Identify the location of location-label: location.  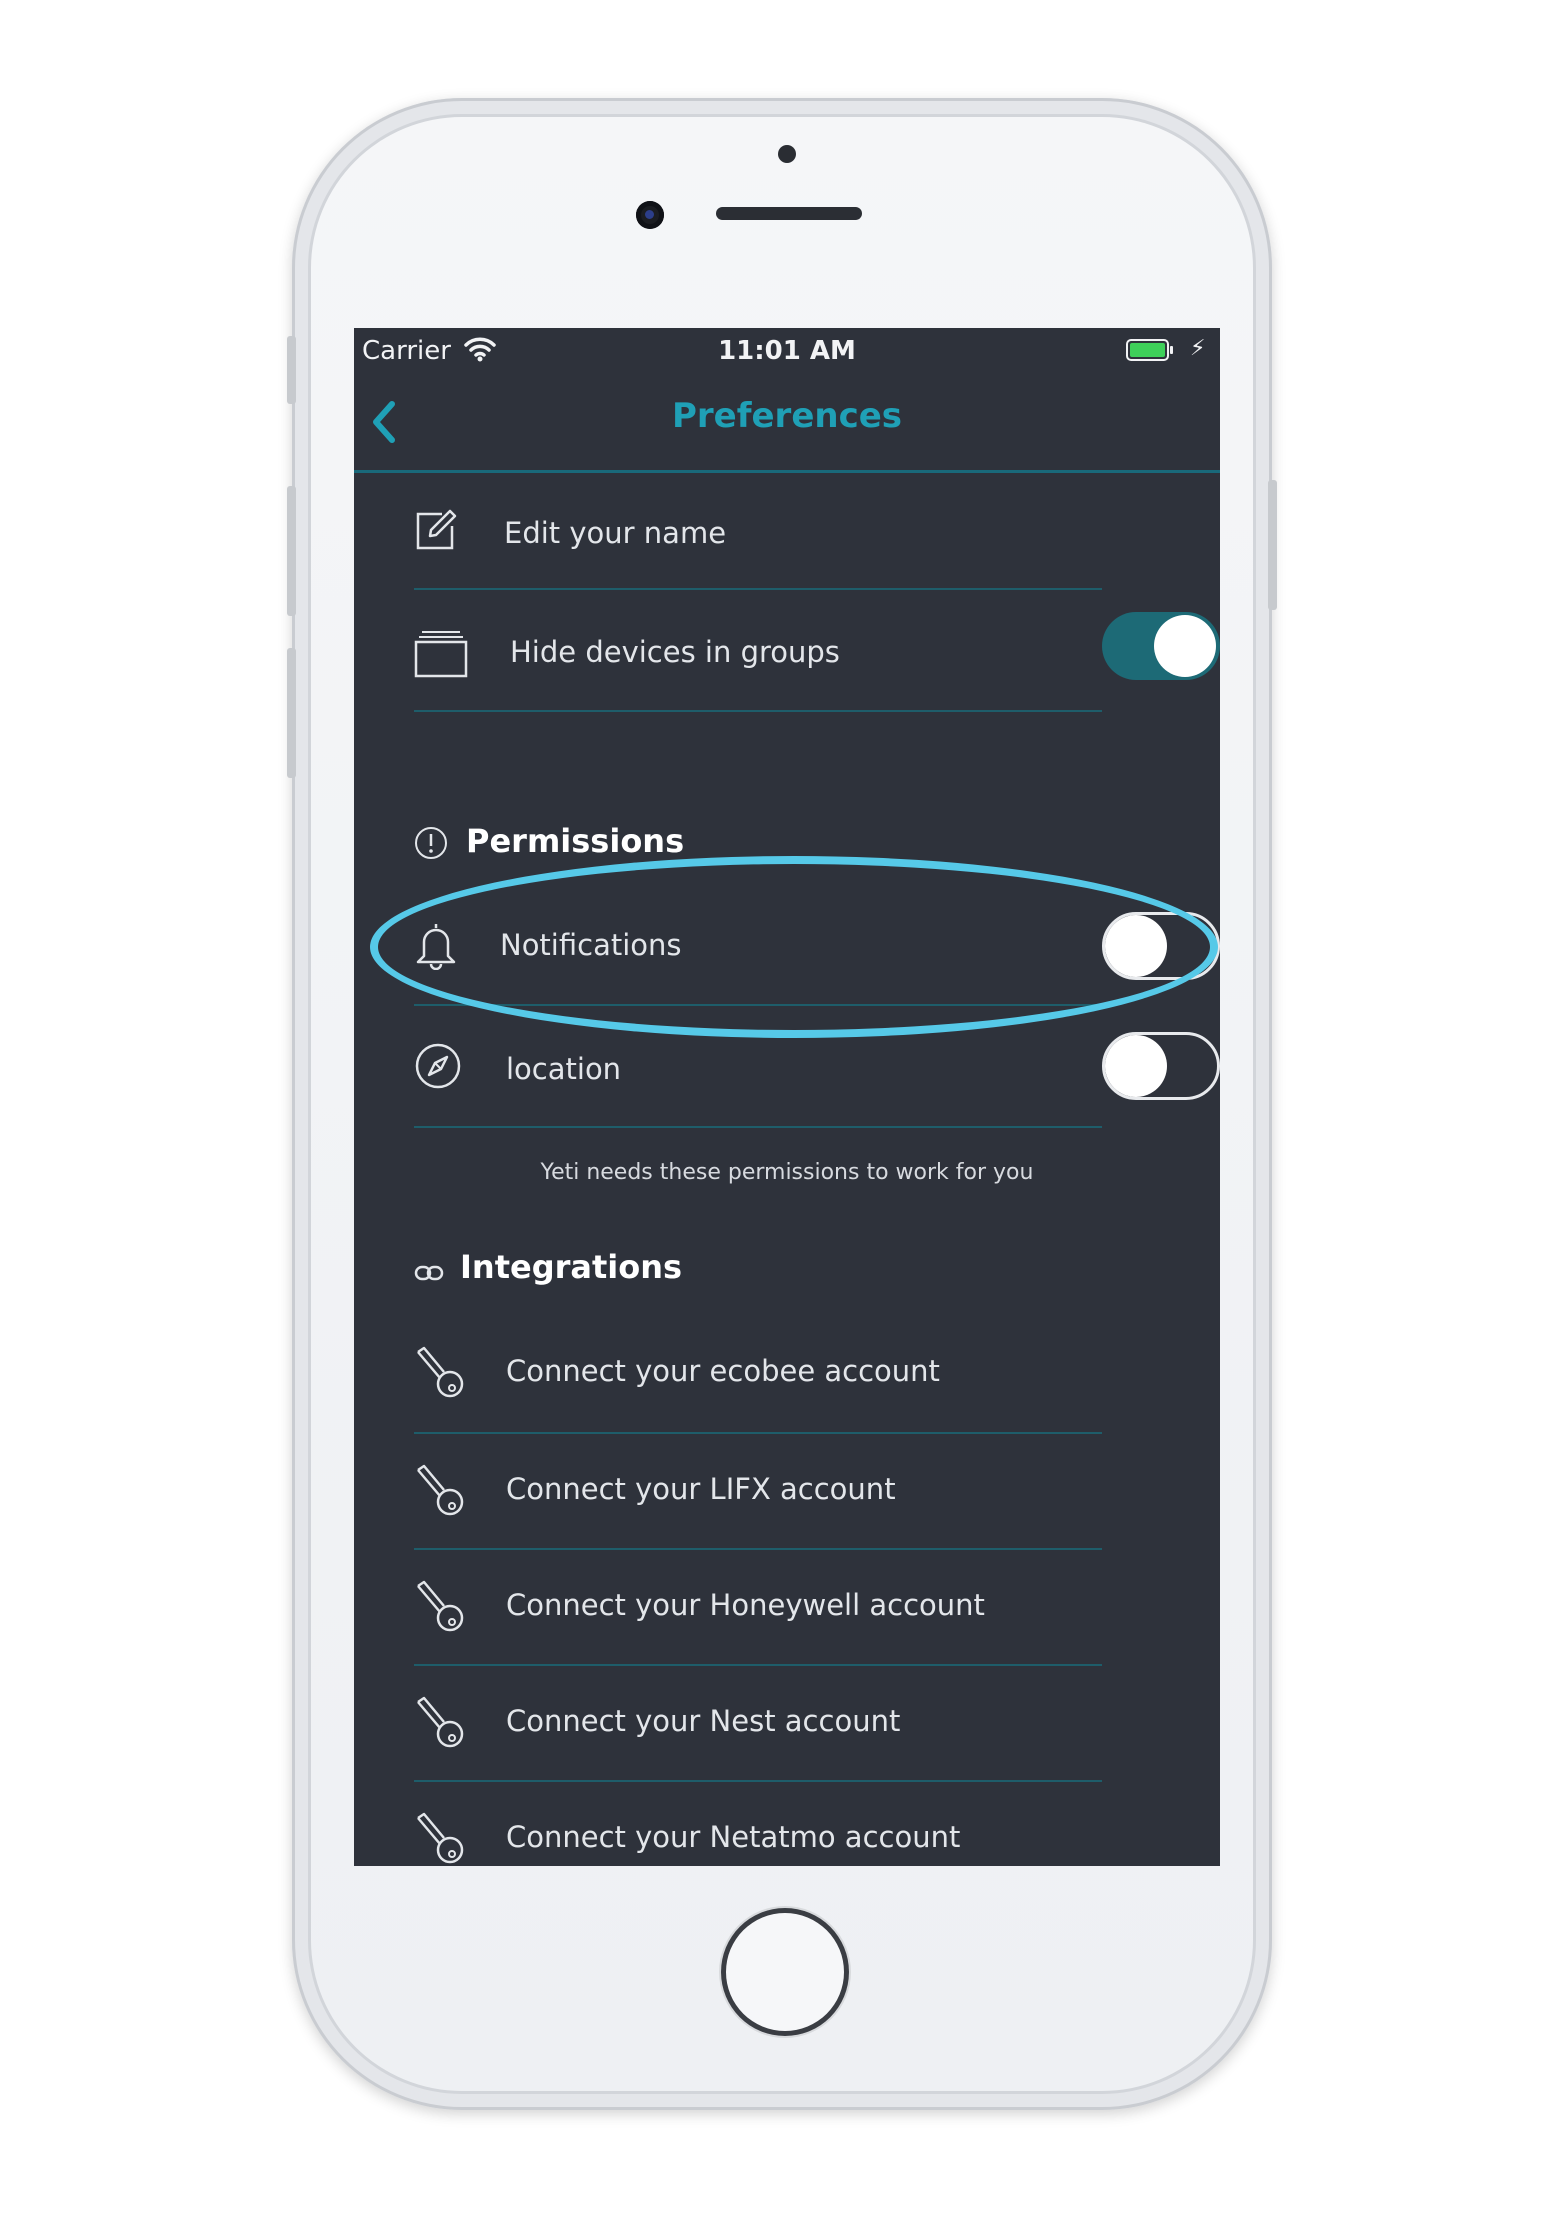
(564, 1069).